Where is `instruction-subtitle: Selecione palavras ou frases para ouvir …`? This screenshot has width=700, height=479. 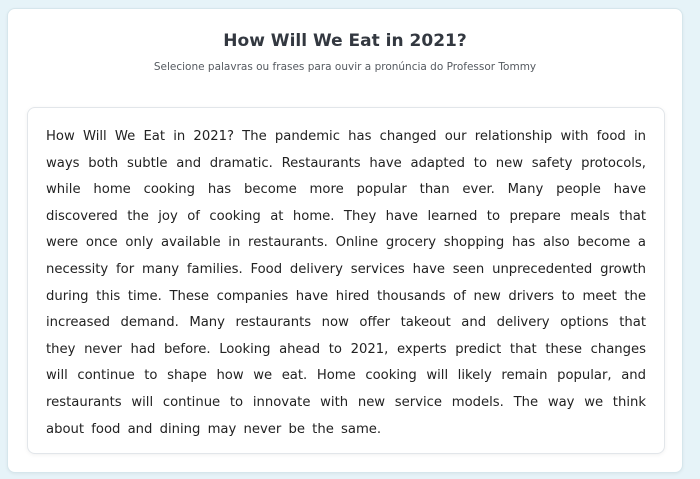 instruction-subtitle: Selecione palavras ou frases para ouvir … is located at coordinates (345, 67).